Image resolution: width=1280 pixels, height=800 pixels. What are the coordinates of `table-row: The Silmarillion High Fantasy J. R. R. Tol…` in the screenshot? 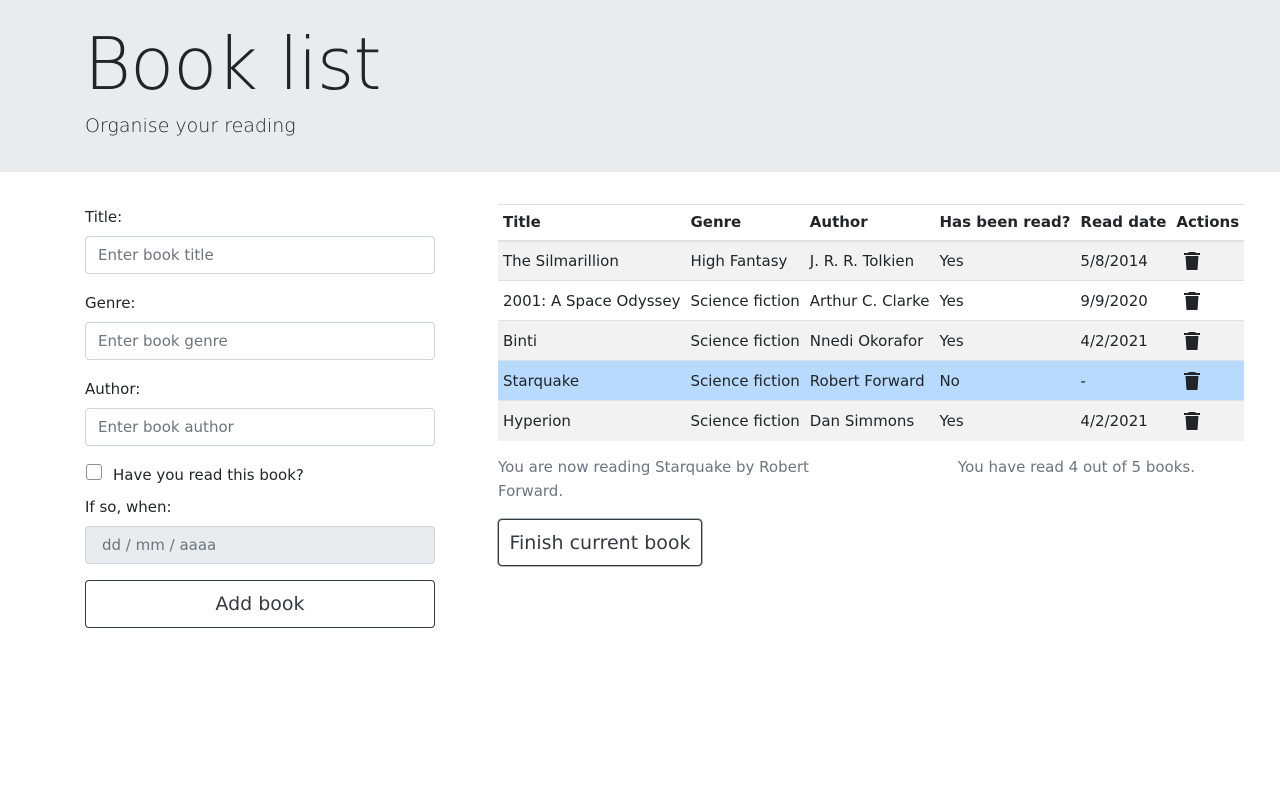 It's located at (871, 260).